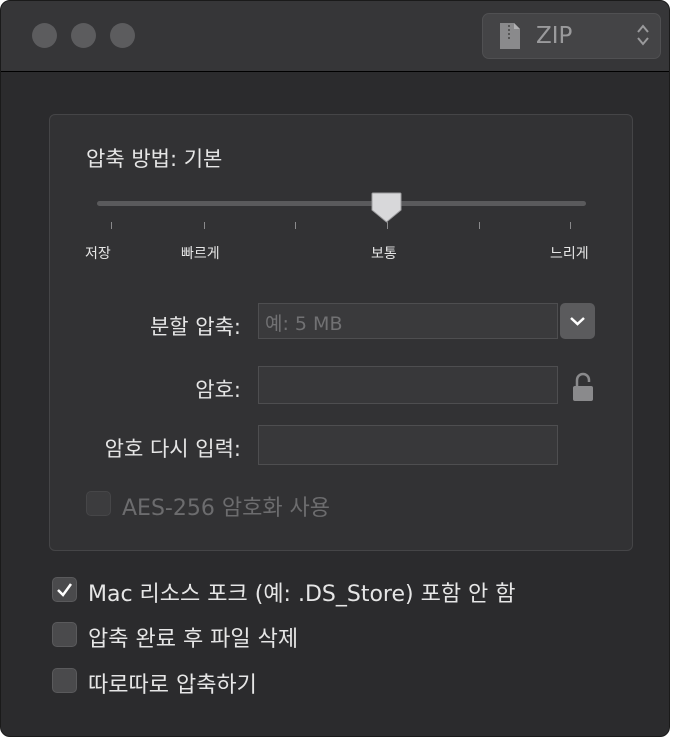 This screenshot has width=674, height=742. I want to click on aes-256-checkbox, so click(98, 503).